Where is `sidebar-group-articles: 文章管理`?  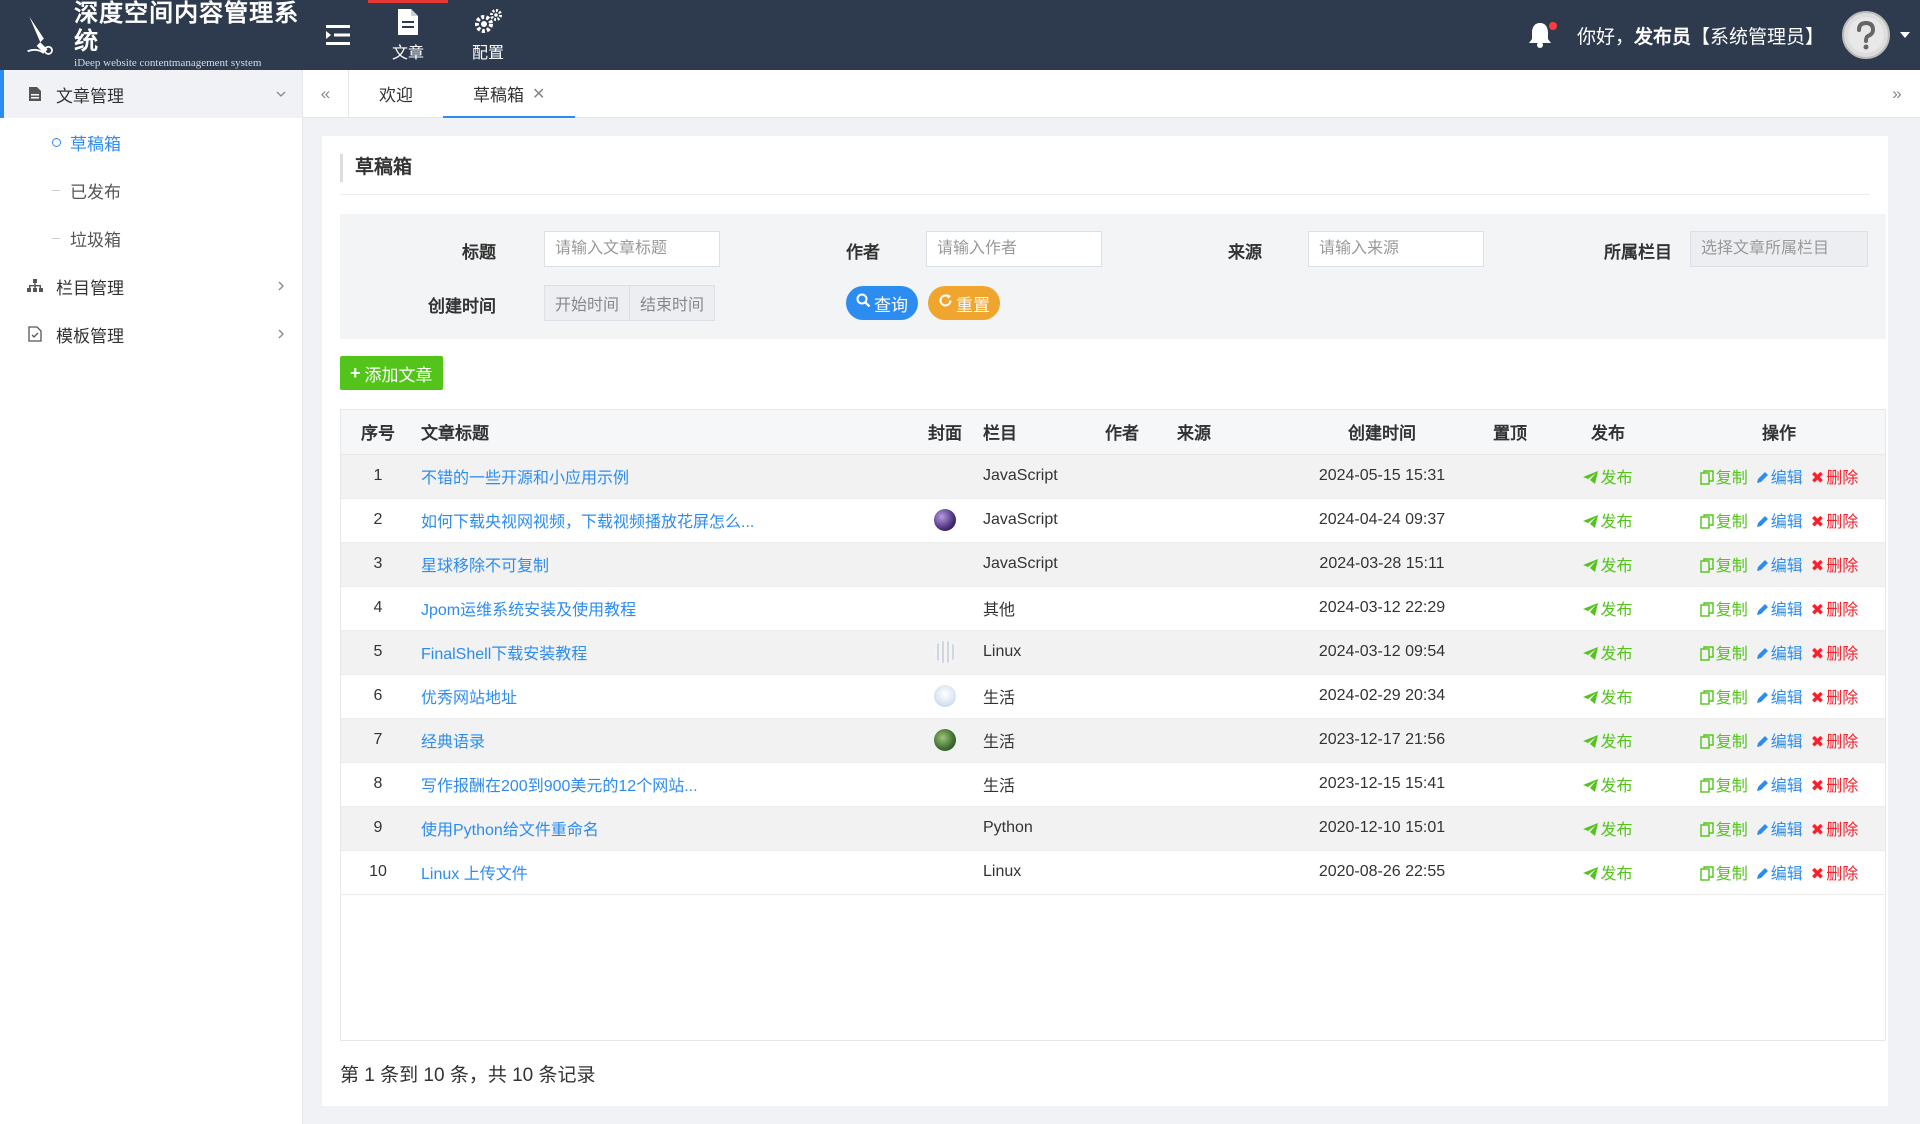 sidebar-group-articles: 文章管理 is located at coordinates (151, 94).